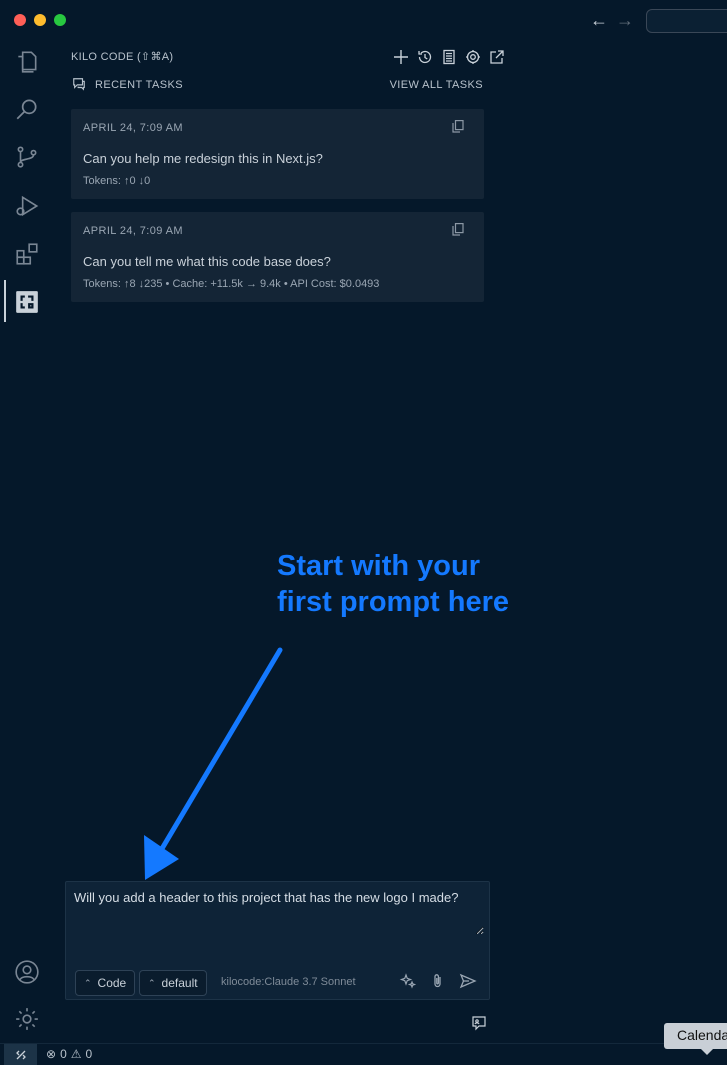 This screenshot has height=1065, width=727. Describe the element at coordinates (468, 983) in the screenshot. I see `send-icon` at that location.